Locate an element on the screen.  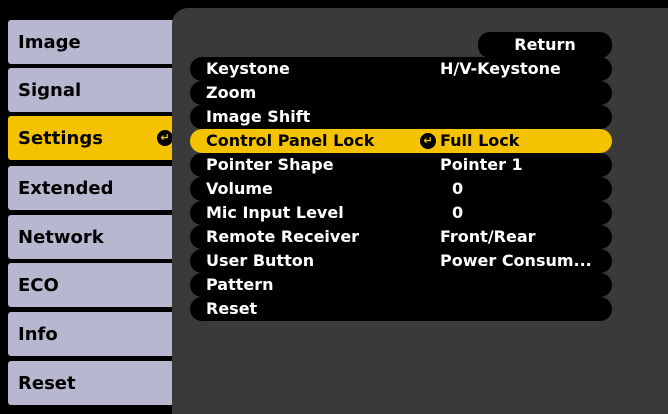
sidebar-item-reset: Reset is located at coordinates (95, 383).